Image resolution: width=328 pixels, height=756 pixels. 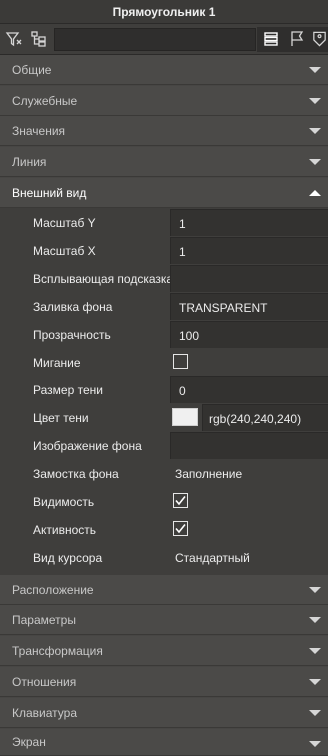 What do you see at coordinates (164, 131) in the screenshot?
I see `section-values: Значения` at bounding box center [164, 131].